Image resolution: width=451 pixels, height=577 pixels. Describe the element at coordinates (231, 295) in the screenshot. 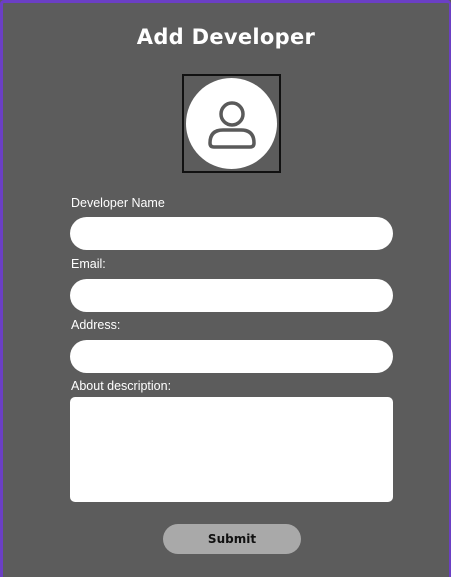

I see `email-input` at that location.